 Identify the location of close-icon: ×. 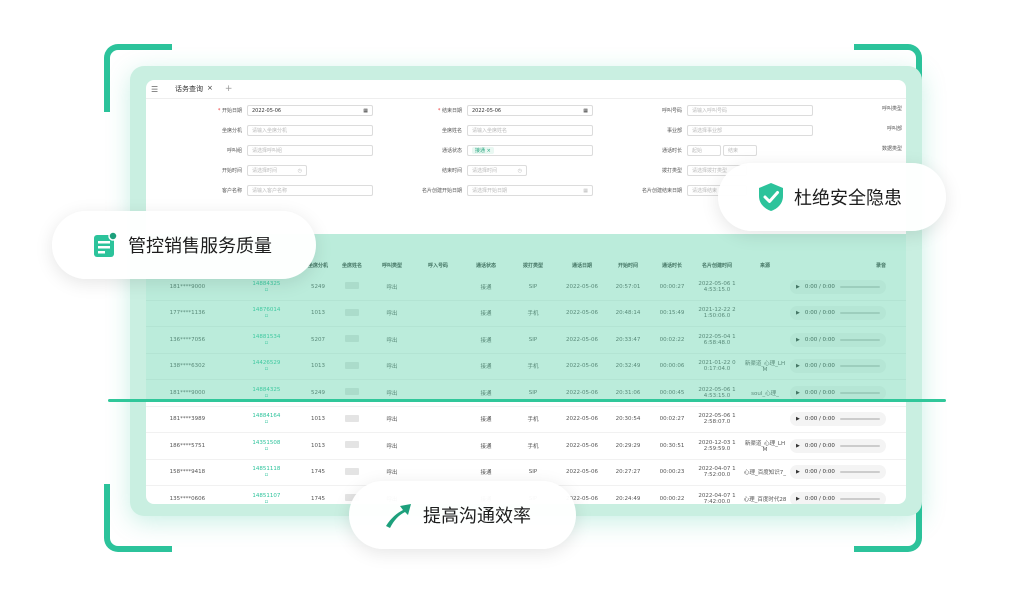
(210, 89).